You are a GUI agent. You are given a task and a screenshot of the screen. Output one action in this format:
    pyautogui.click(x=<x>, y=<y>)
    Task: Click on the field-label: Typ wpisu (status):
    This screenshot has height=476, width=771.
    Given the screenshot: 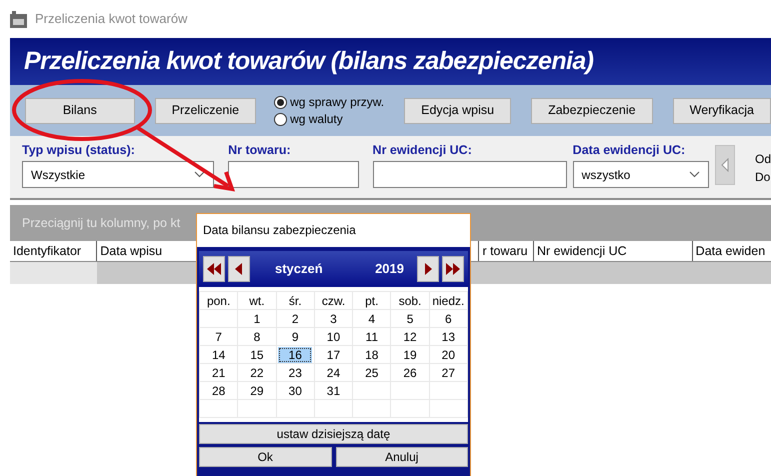 What is the action you would take?
    pyautogui.click(x=79, y=150)
    